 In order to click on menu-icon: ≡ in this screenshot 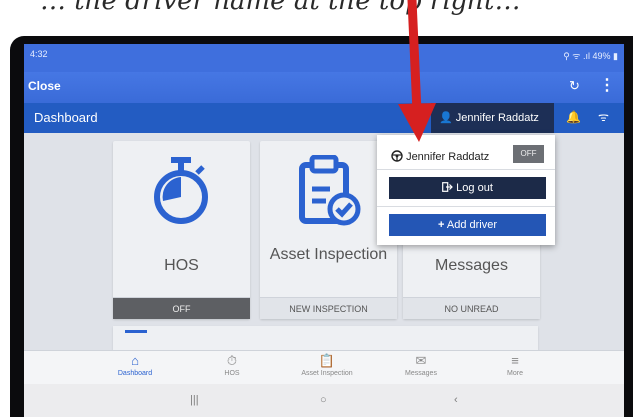, I will do `click(515, 360)`.